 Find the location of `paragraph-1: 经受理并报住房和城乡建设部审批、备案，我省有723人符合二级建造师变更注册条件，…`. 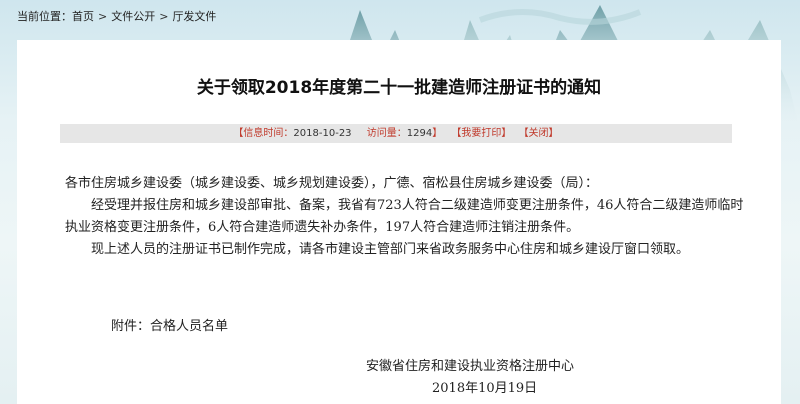

paragraph-1: 经受理并报住房和城乡建设部审批、备案，我省有723人符合二级建造师变更注册条件，… is located at coordinates (404, 216).